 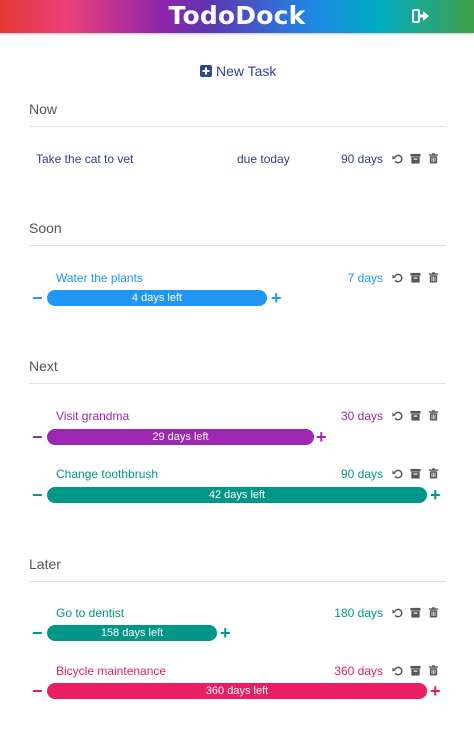 What do you see at coordinates (90, 613) in the screenshot?
I see `task-name-dentist: Go to dentist` at bounding box center [90, 613].